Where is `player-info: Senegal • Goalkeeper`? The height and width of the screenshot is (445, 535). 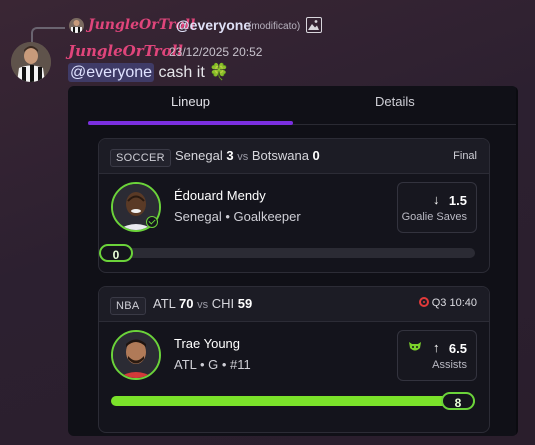 player-info: Senegal • Goalkeeper is located at coordinates (237, 216).